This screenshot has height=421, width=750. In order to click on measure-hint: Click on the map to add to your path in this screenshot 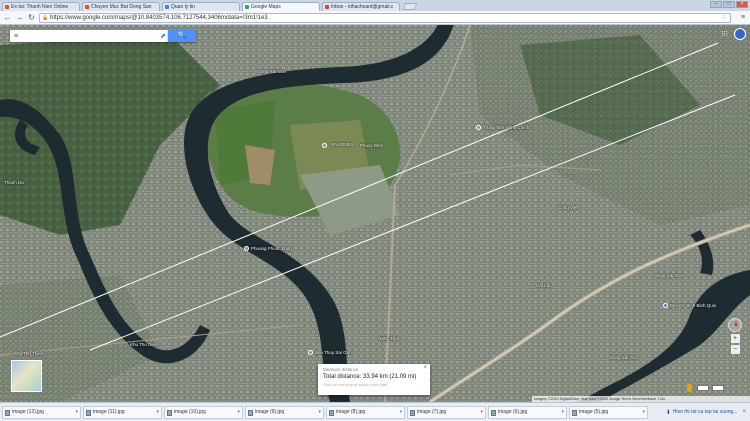, I will do `click(355, 384)`.